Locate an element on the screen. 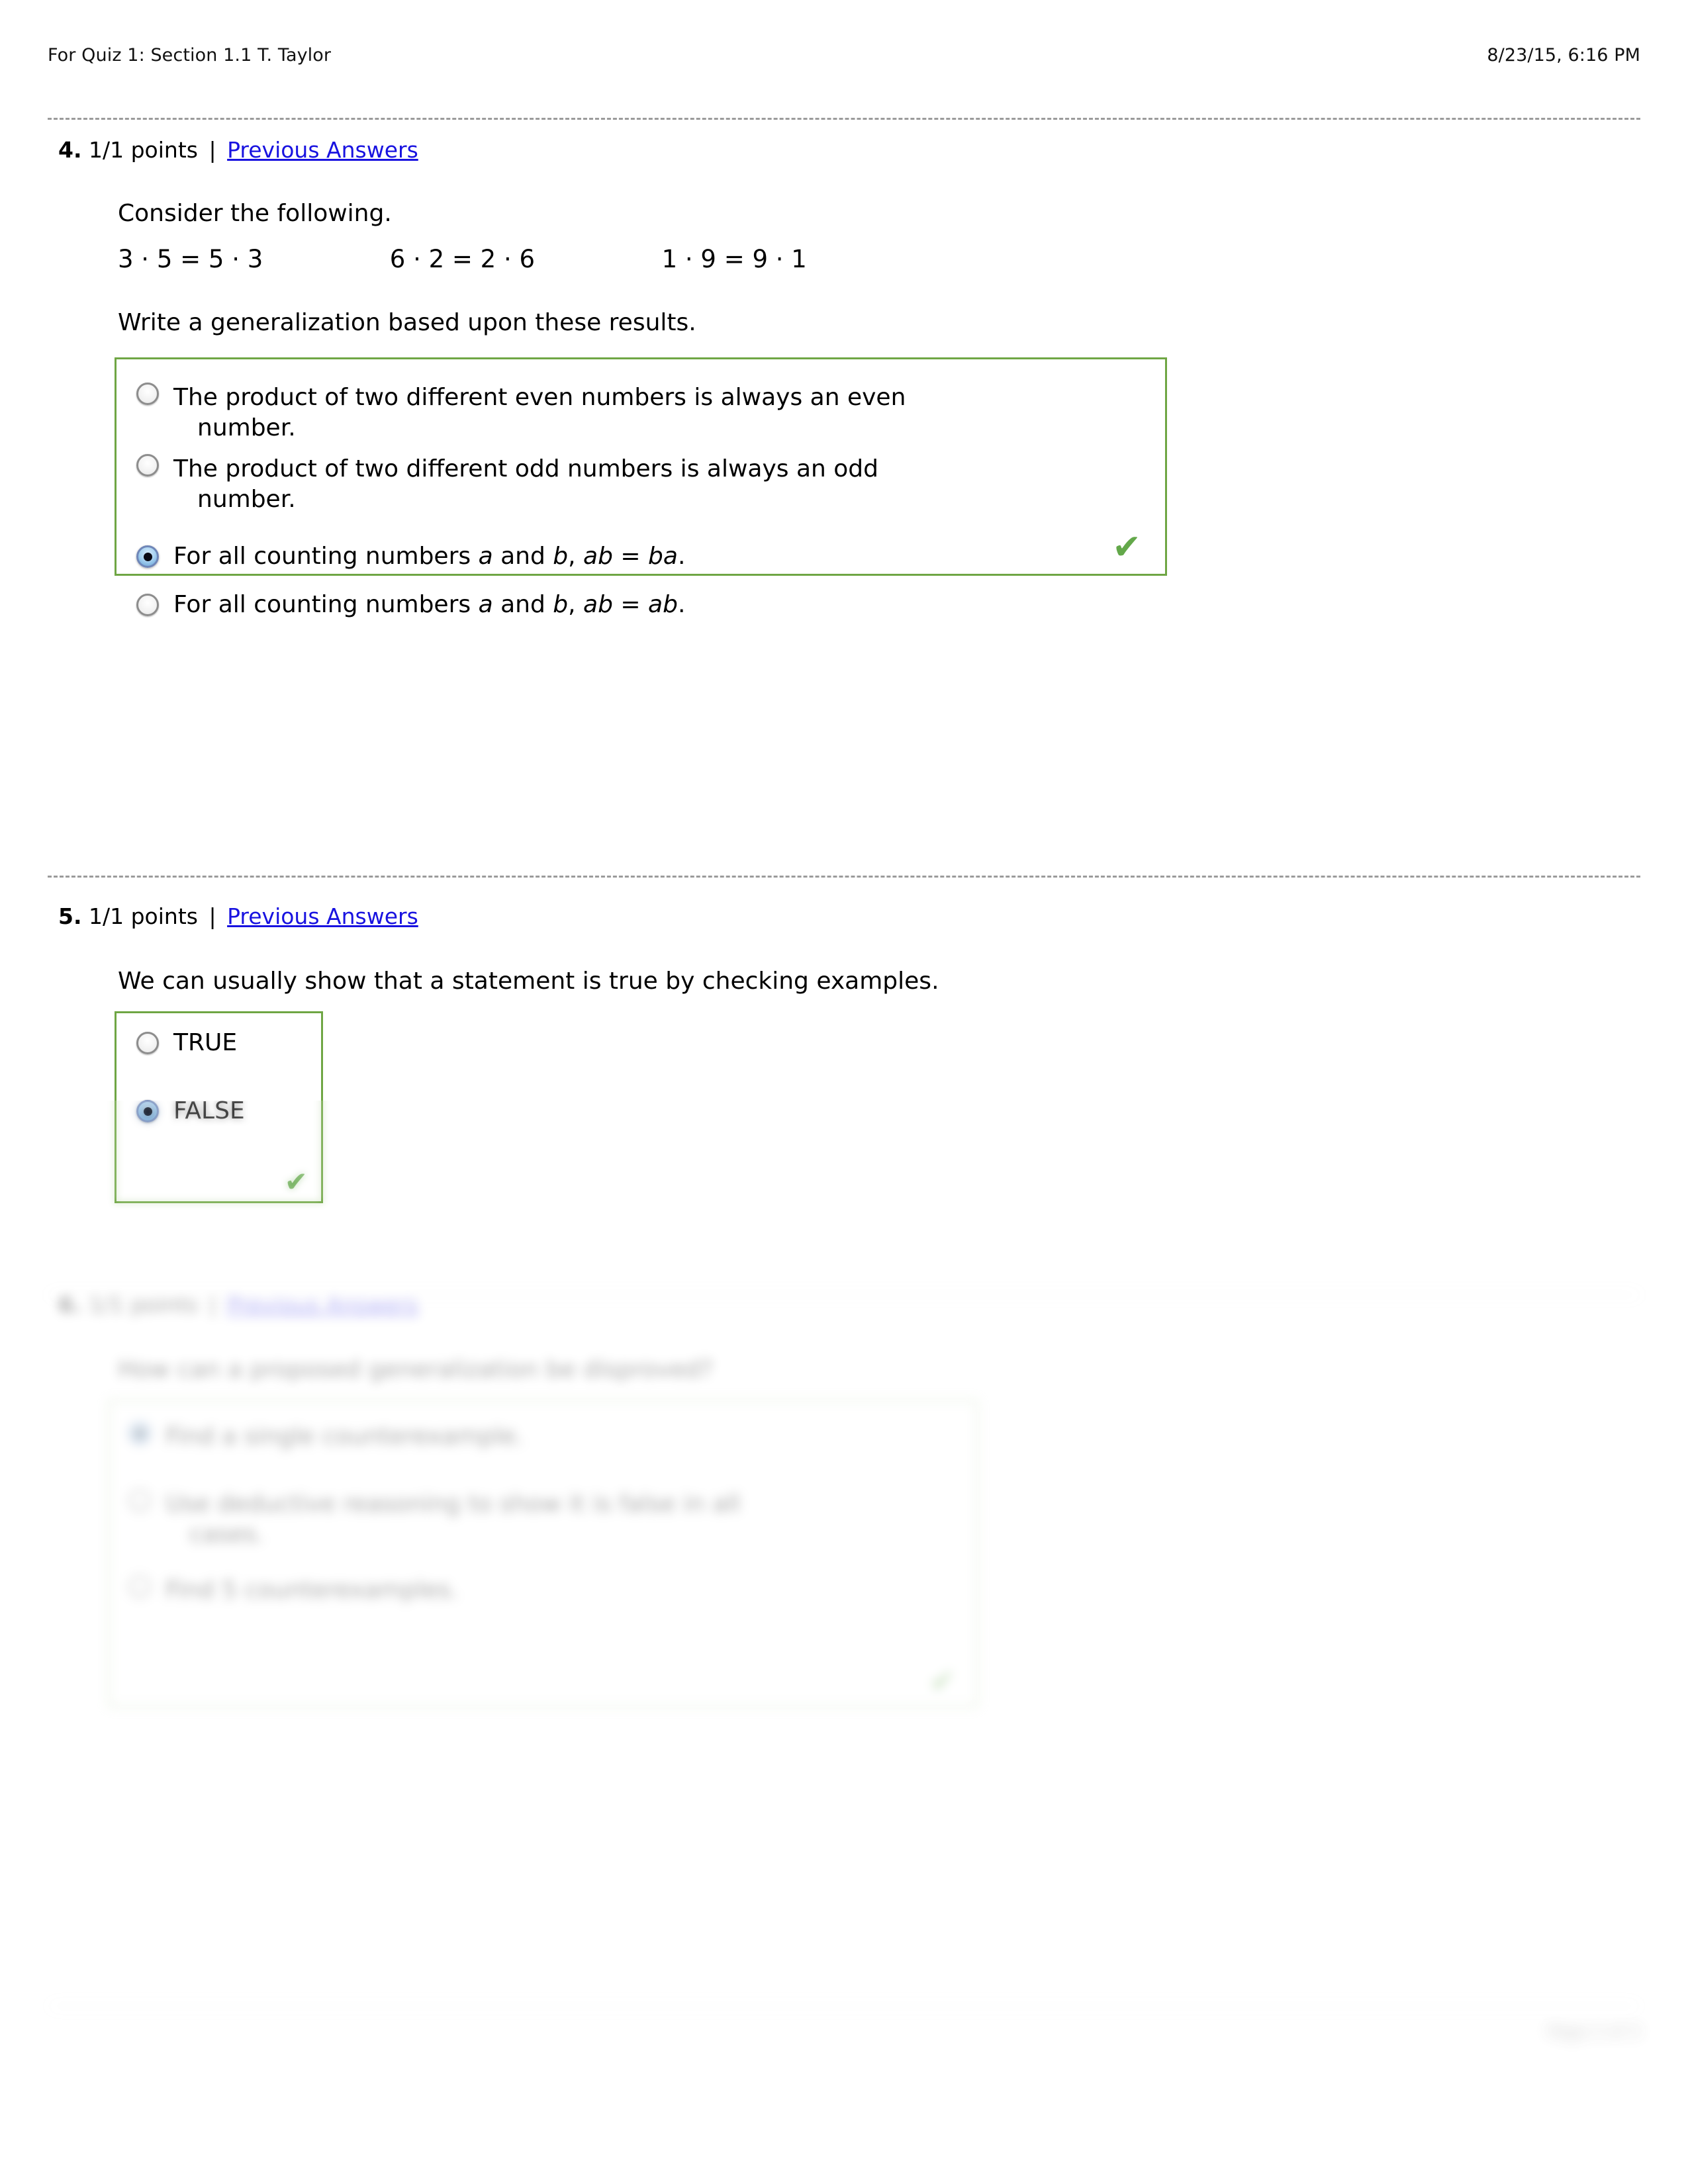 Image resolution: width=1688 pixels, height=2184 pixels. question-5-number: 5. is located at coordinates (70, 916).